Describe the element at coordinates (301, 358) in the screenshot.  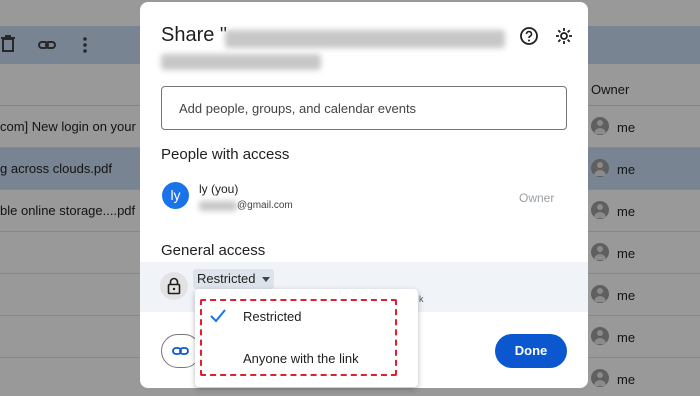
I see `menu-item-label: Anyone with the link` at that location.